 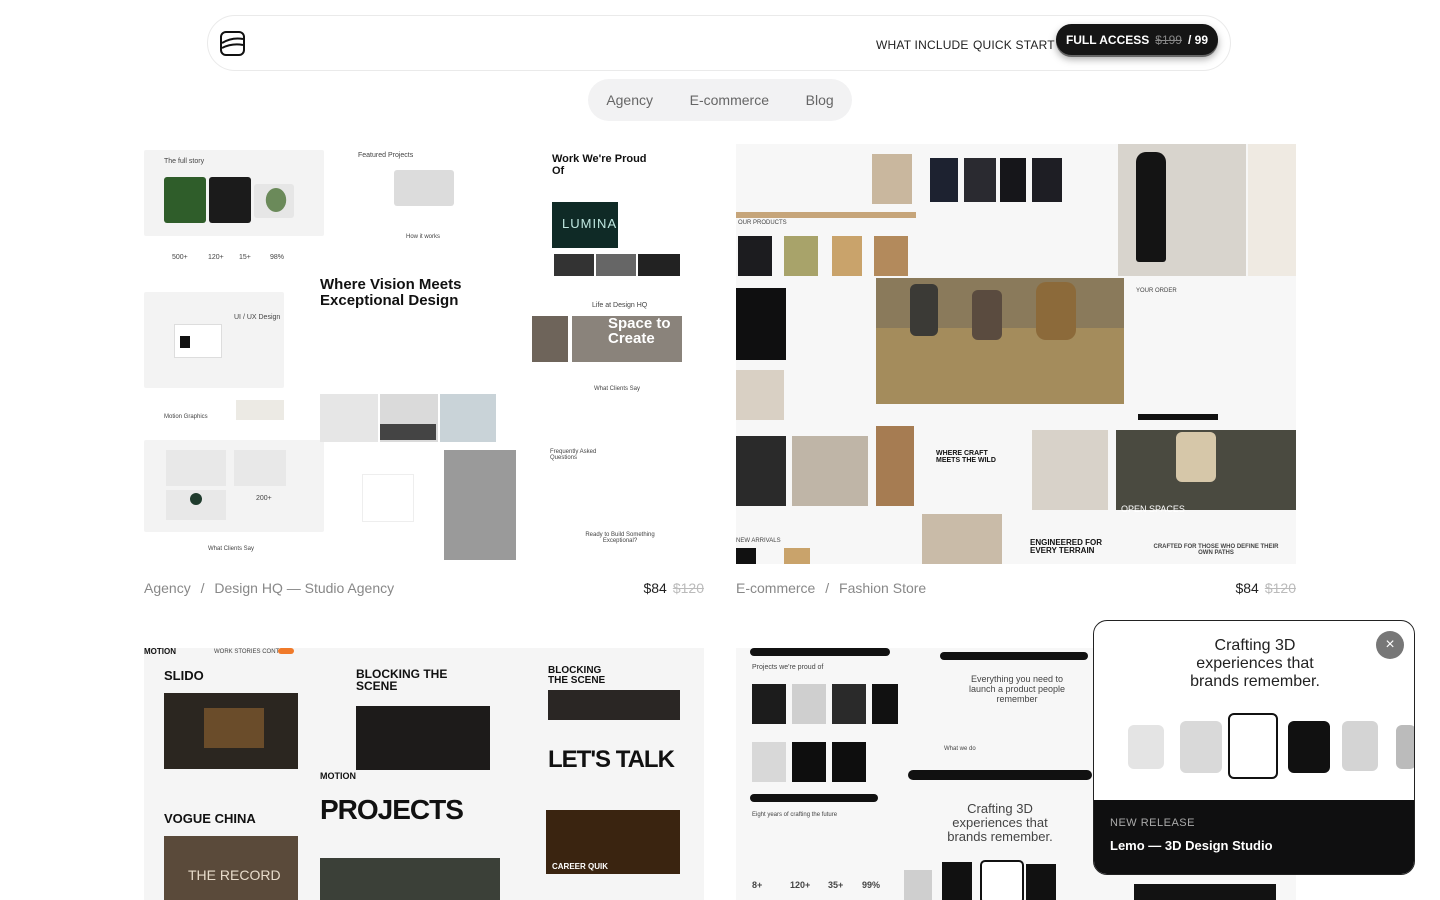 What do you see at coordinates (232, 43) in the screenshot?
I see `logo-icon` at bounding box center [232, 43].